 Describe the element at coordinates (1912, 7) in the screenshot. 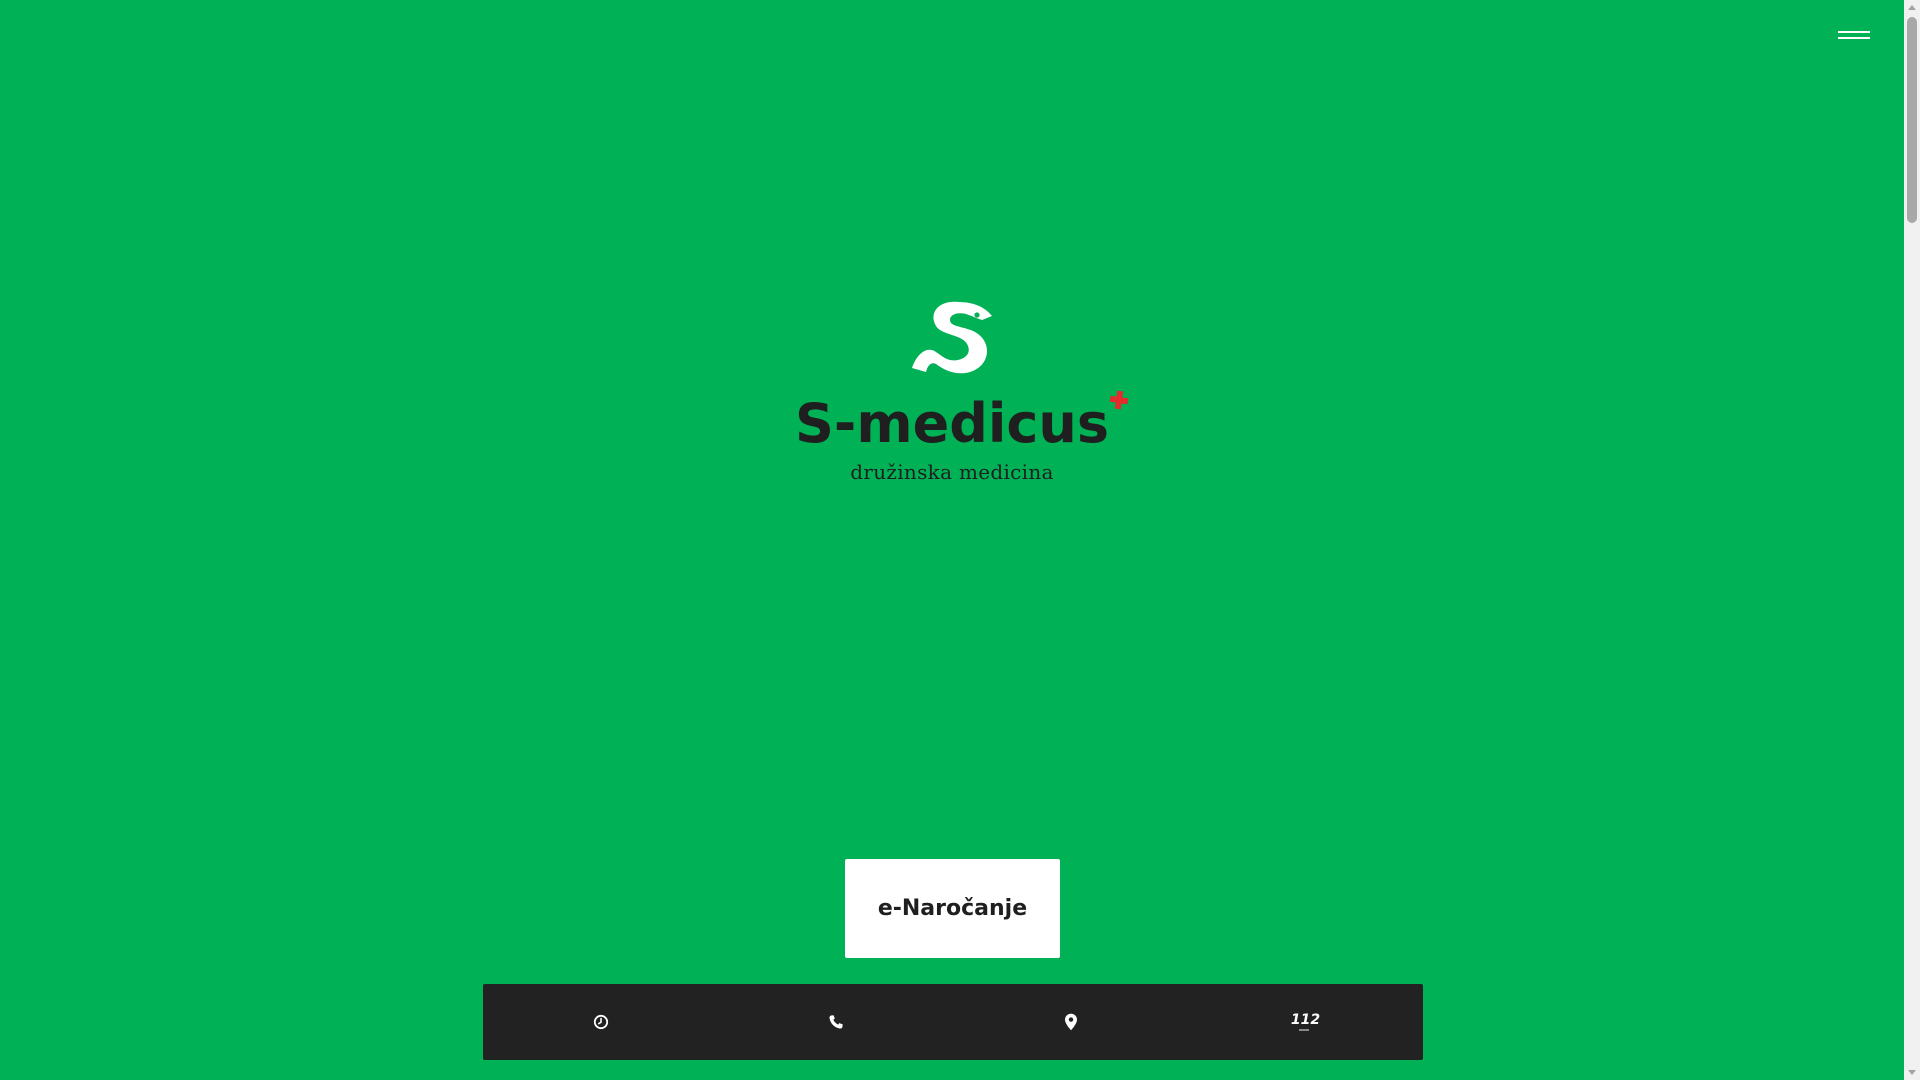

I see `scroll-up-arrow-icon` at that location.